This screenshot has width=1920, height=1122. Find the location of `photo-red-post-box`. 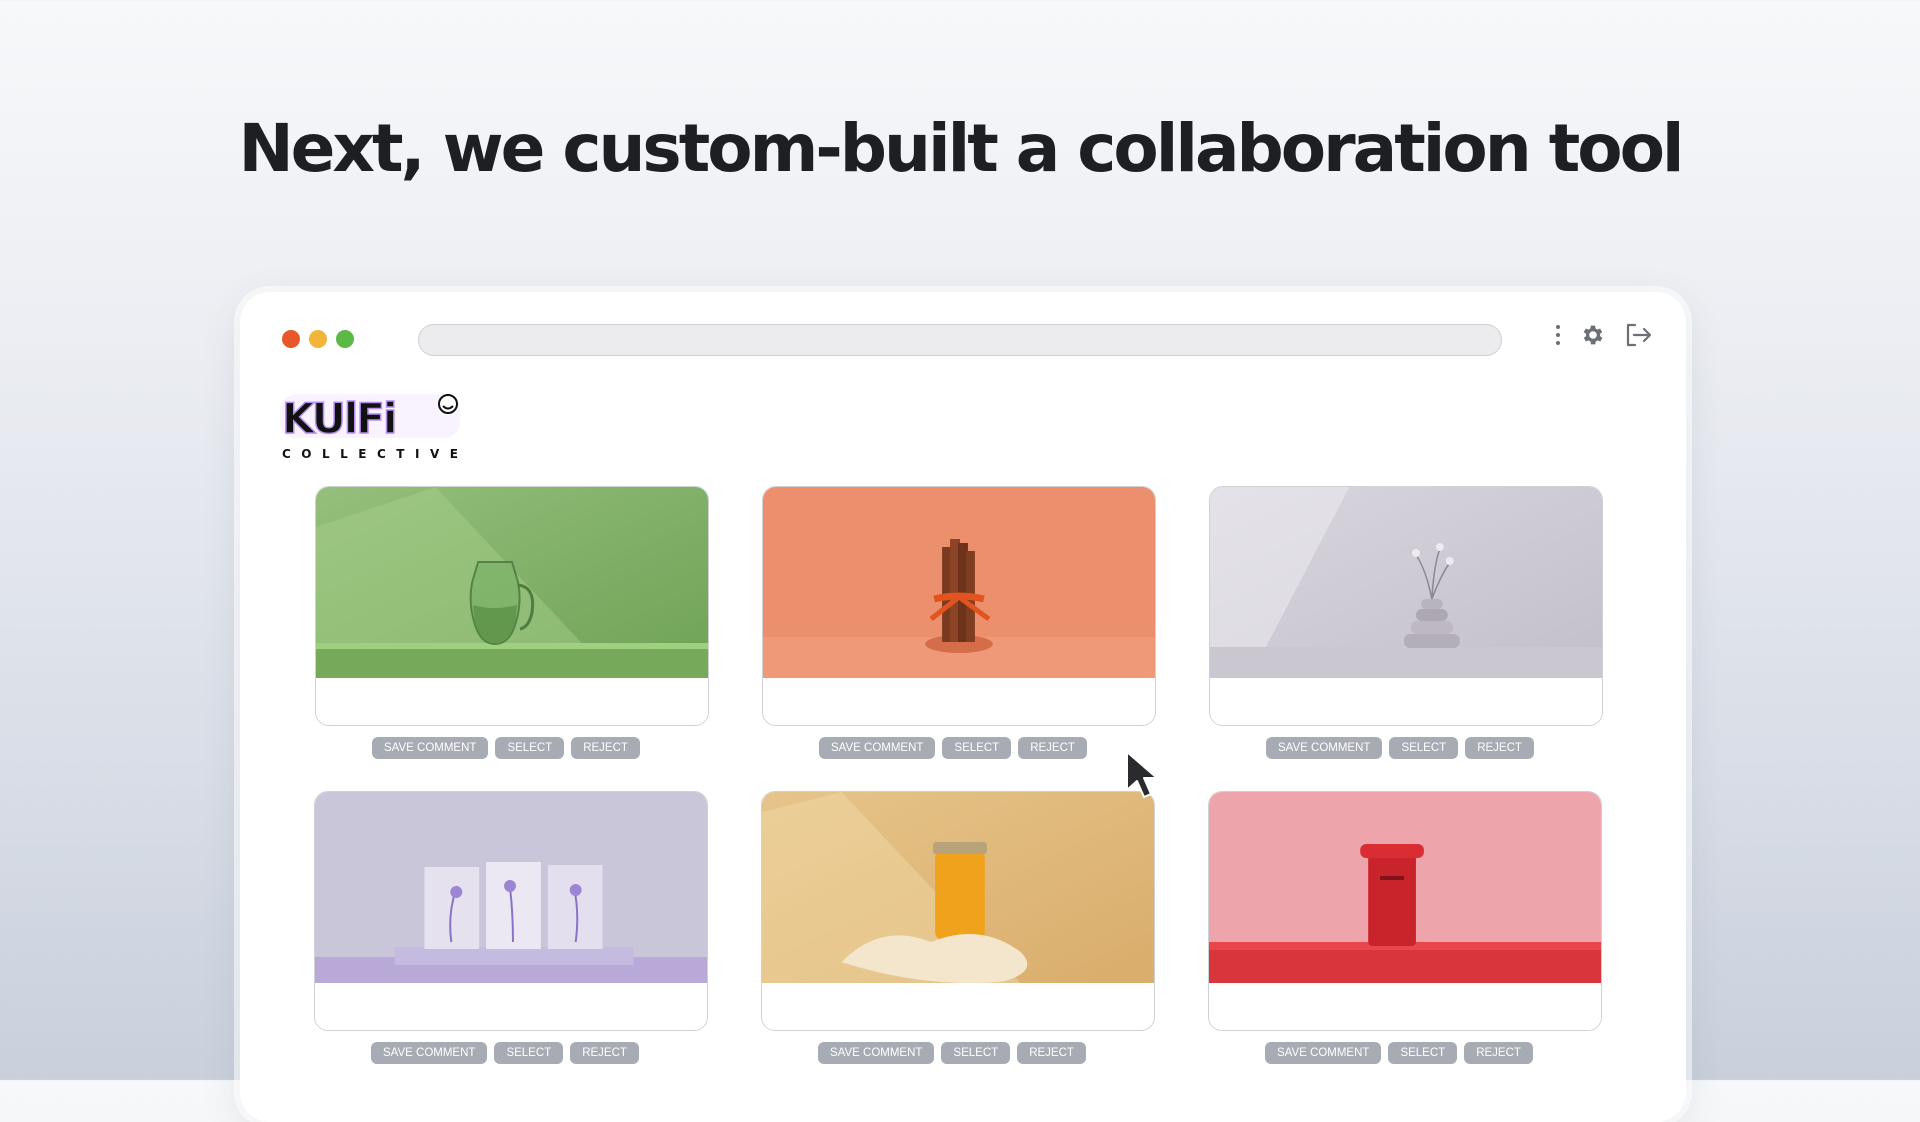

photo-red-post-box is located at coordinates (1405, 887).